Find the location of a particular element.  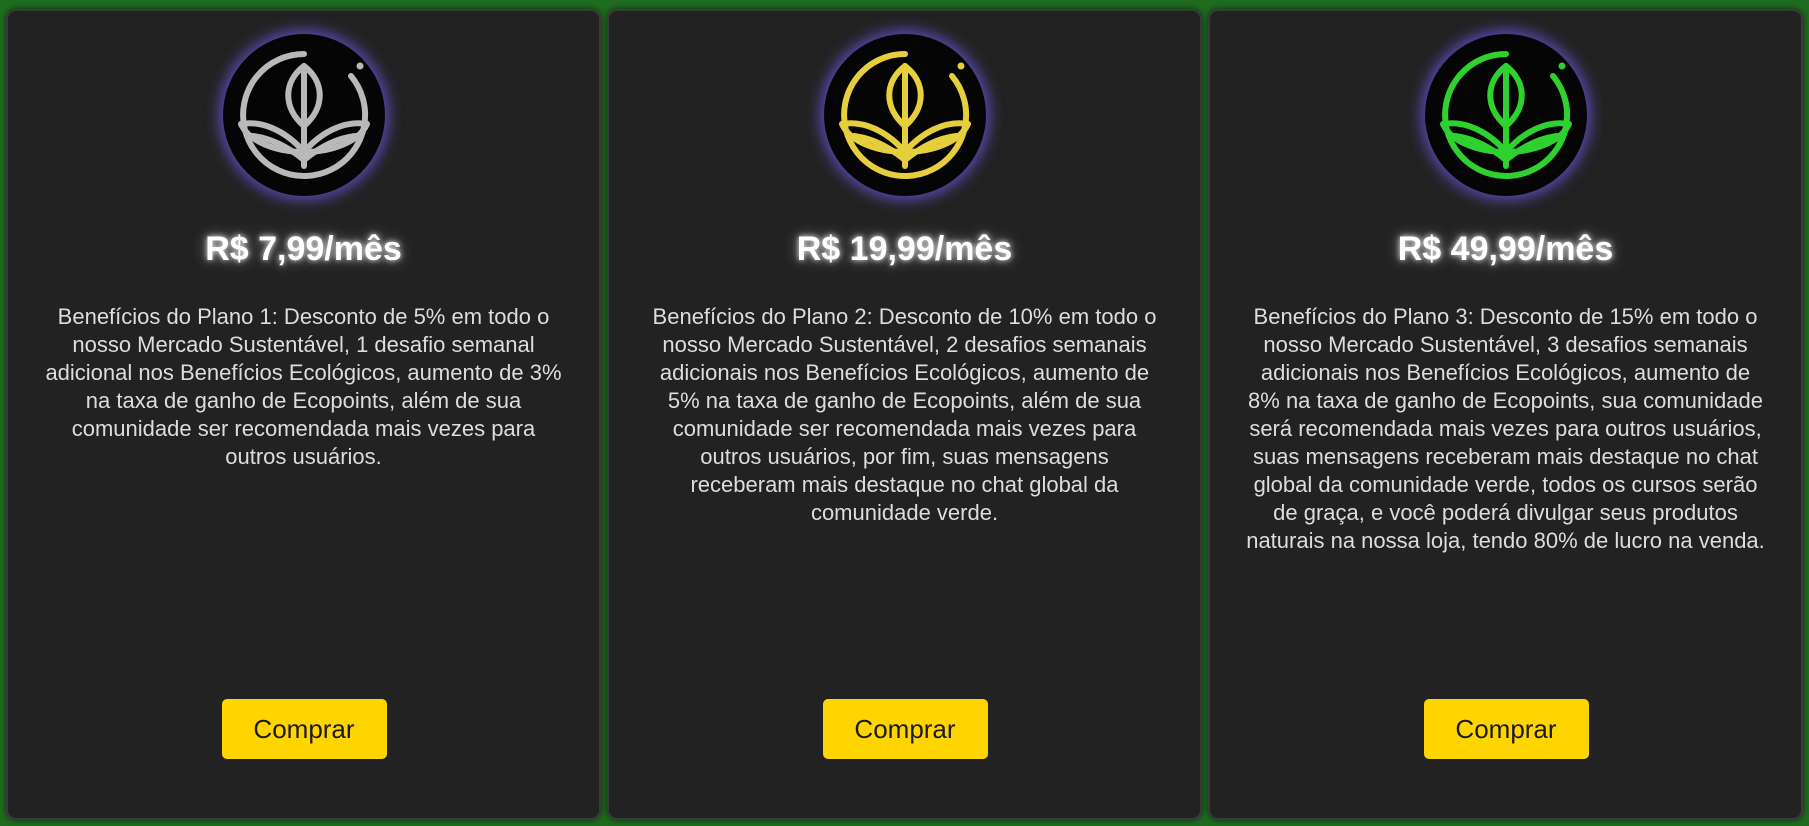

plan-price: R$ 19,99/mês is located at coordinates (904, 249).